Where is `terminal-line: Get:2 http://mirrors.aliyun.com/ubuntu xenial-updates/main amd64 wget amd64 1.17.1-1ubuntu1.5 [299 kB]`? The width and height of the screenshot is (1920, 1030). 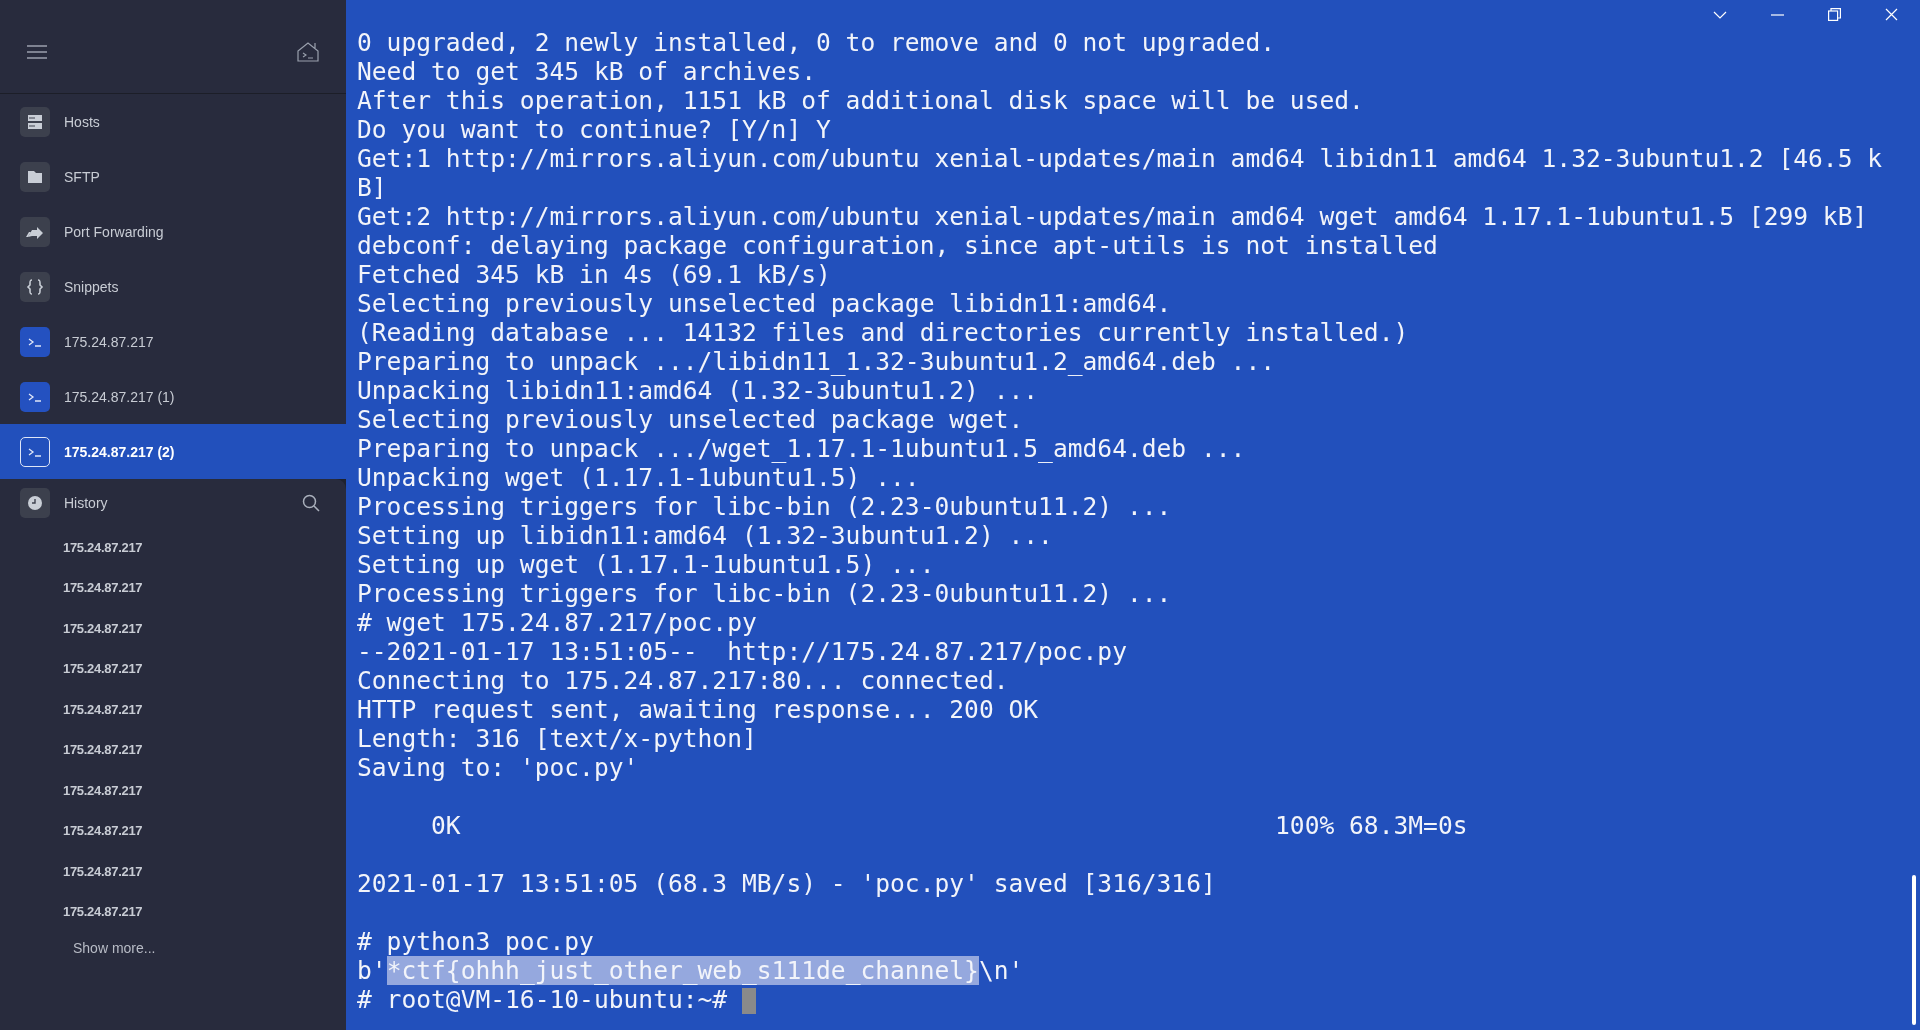
terminal-line: Get:2 http://mirrors.aliyun.com/ubuntu xenial-updates/main amd64 wget amd64 1.17.1-1ubuntu1.5 [299 kB] is located at coordinates (1113, 216).